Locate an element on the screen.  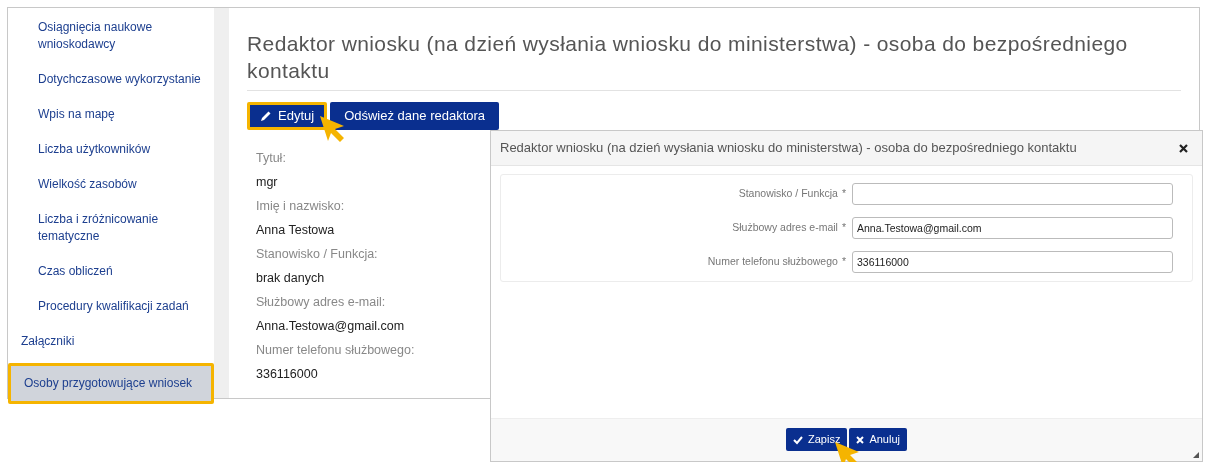
field-label: Imię i nazwisko: is located at coordinates (300, 206).